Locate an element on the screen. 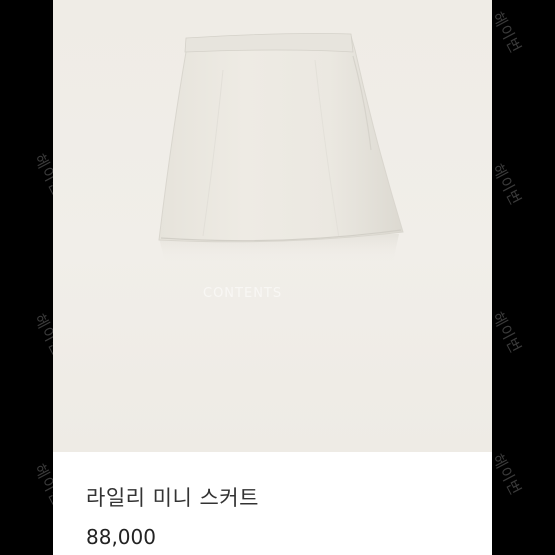 The width and height of the screenshot is (555, 555). left-margin: 헤이번 헤이번 헤이번 is located at coordinates (33, 277).